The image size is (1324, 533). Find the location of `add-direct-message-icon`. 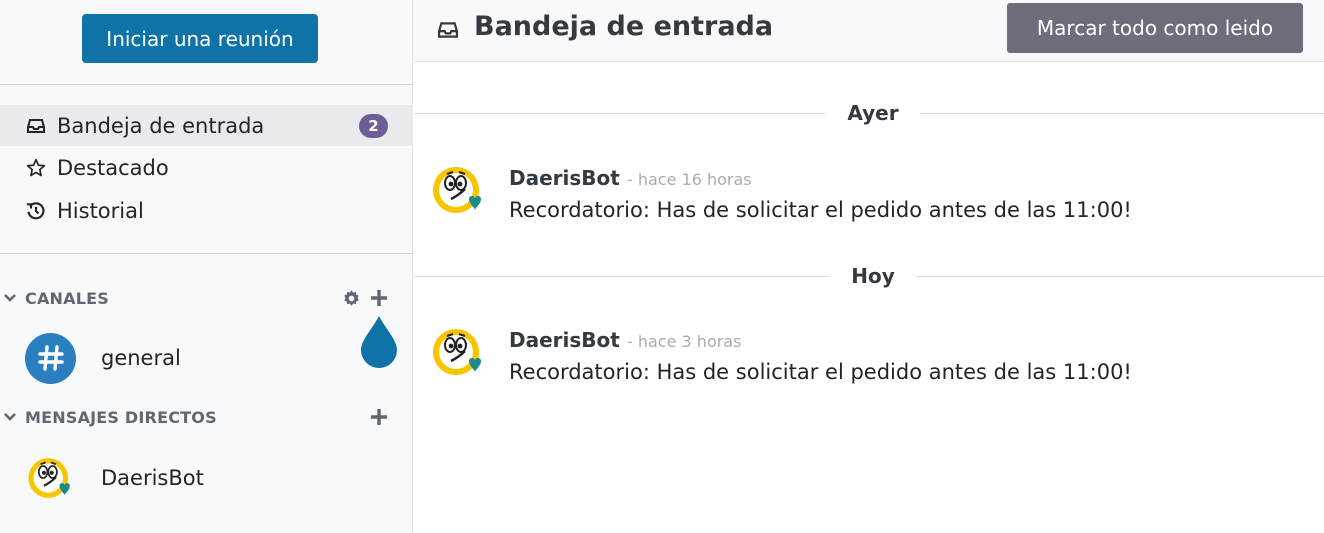

add-direct-message-icon is located at coordinates (379, 417).